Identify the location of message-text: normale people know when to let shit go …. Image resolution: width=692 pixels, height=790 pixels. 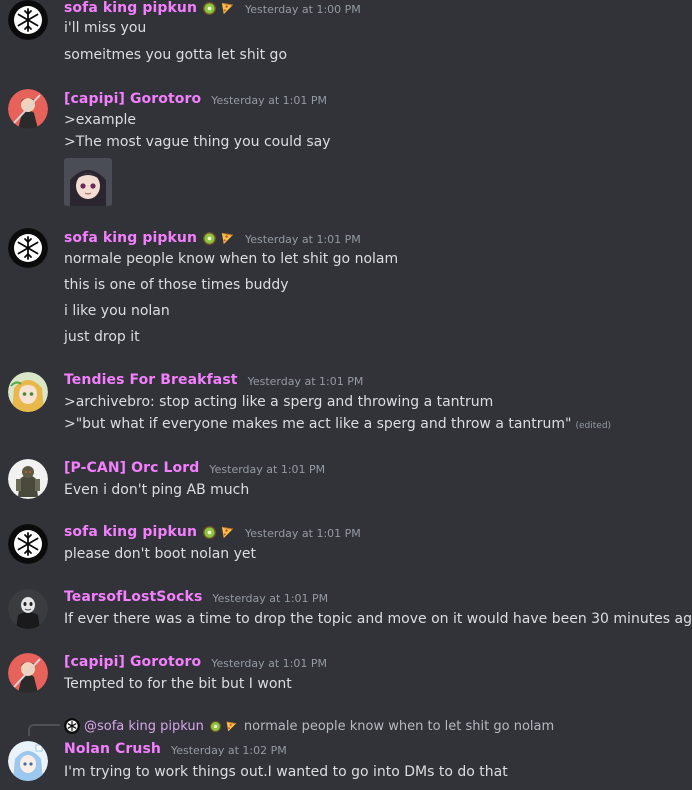
(231, 259).